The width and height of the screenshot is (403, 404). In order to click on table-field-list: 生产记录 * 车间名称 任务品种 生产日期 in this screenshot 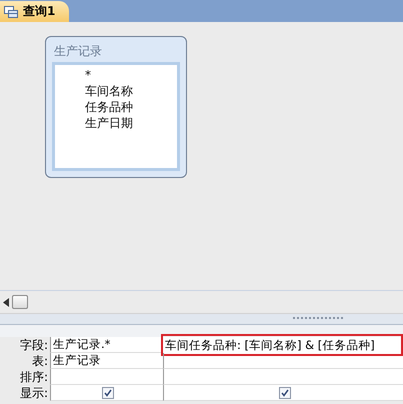, I will do `click(116, 107)`.